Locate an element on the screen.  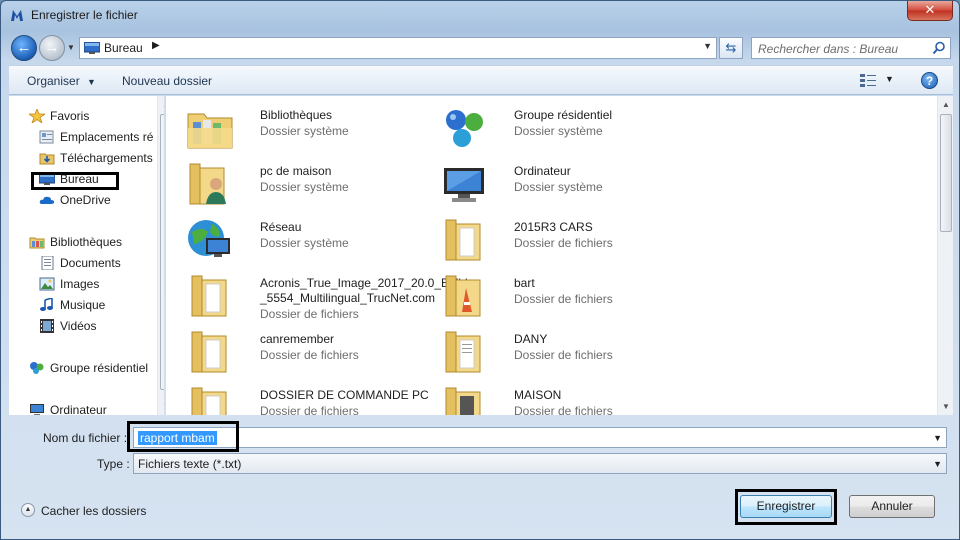
search-placeholder: Rechercher dans : Bureau is located at coordinates (828, 49).